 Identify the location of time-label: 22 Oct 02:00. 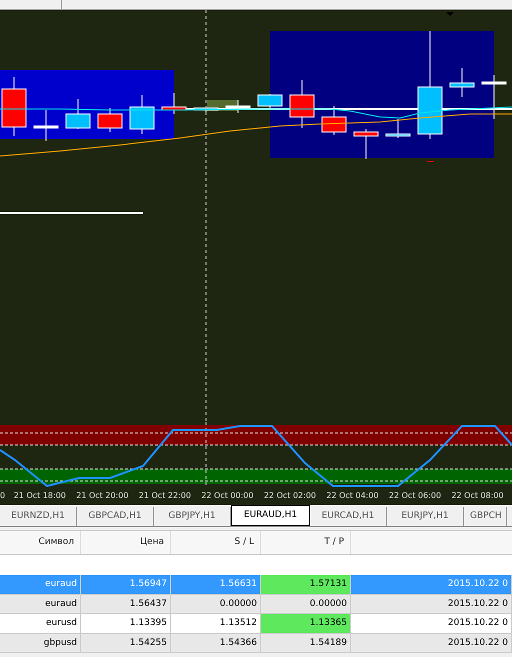
(289, 496).